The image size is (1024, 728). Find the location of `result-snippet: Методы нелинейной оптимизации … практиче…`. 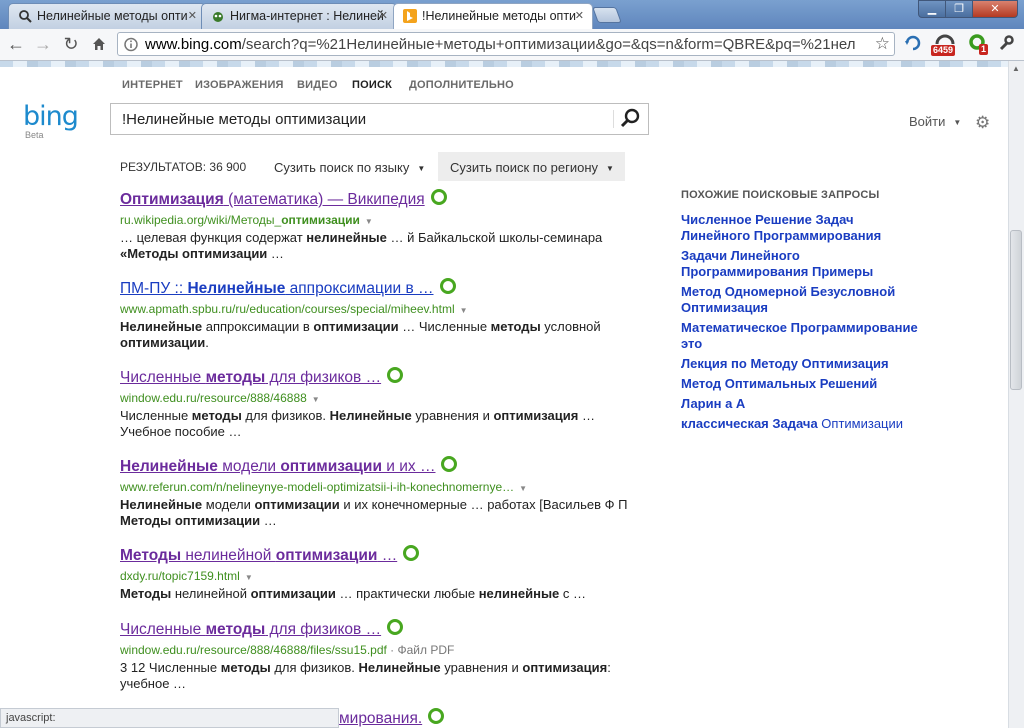

result-snippet: Методы нелинейной оптимизации … практиче… is located at coordinates (353, 593).